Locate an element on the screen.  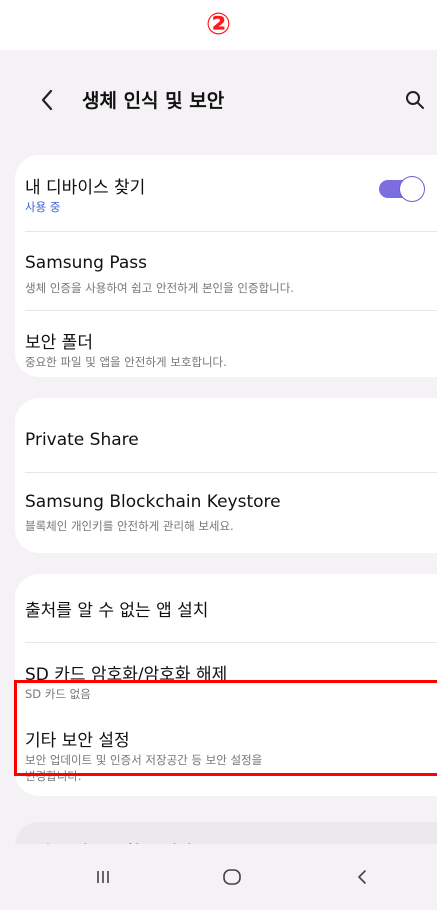
home-icon is located at coordinates (232, 877).